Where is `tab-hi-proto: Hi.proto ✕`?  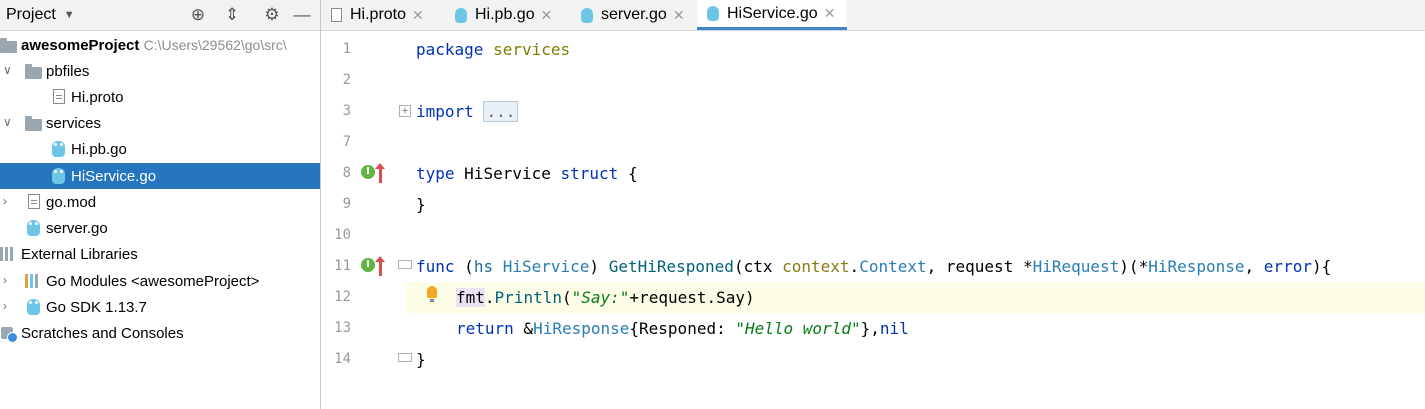 tab-hi-proto: Hi.proto ✕ is located at coordinates (380, 15).